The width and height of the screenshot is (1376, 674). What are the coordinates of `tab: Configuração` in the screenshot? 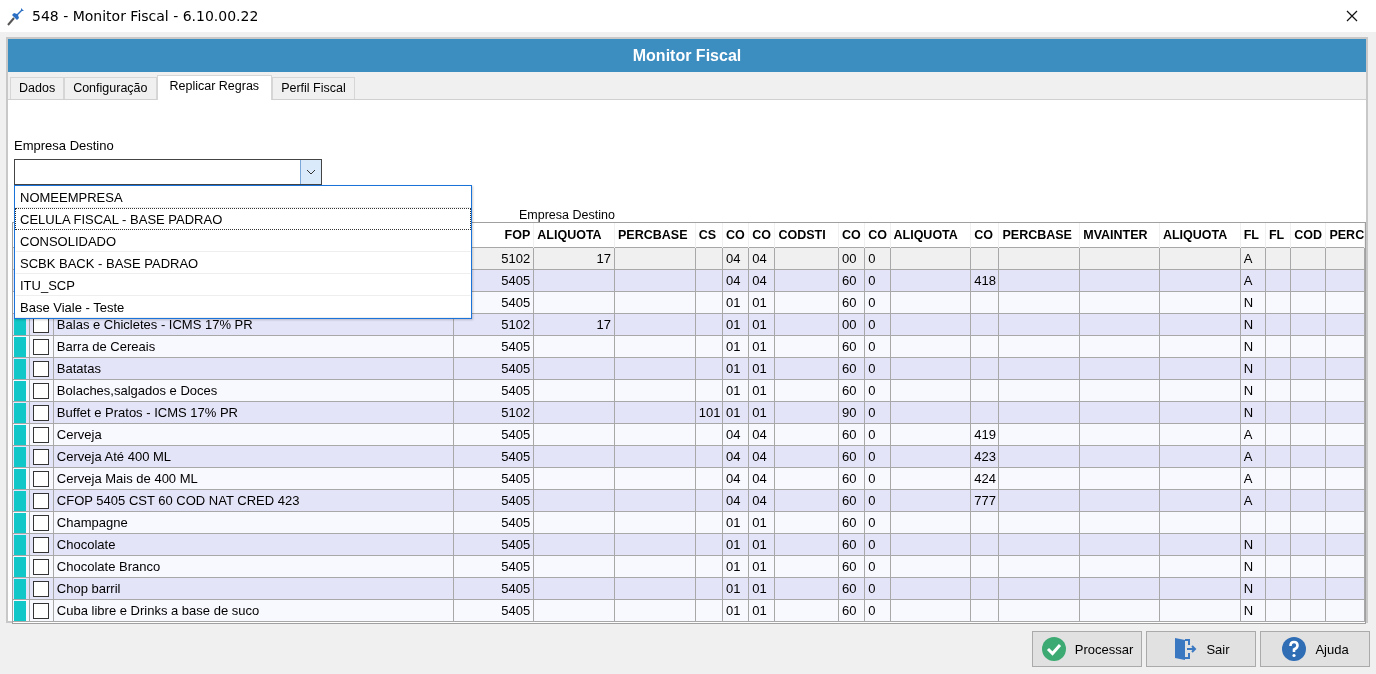 It's located at (110, 88).